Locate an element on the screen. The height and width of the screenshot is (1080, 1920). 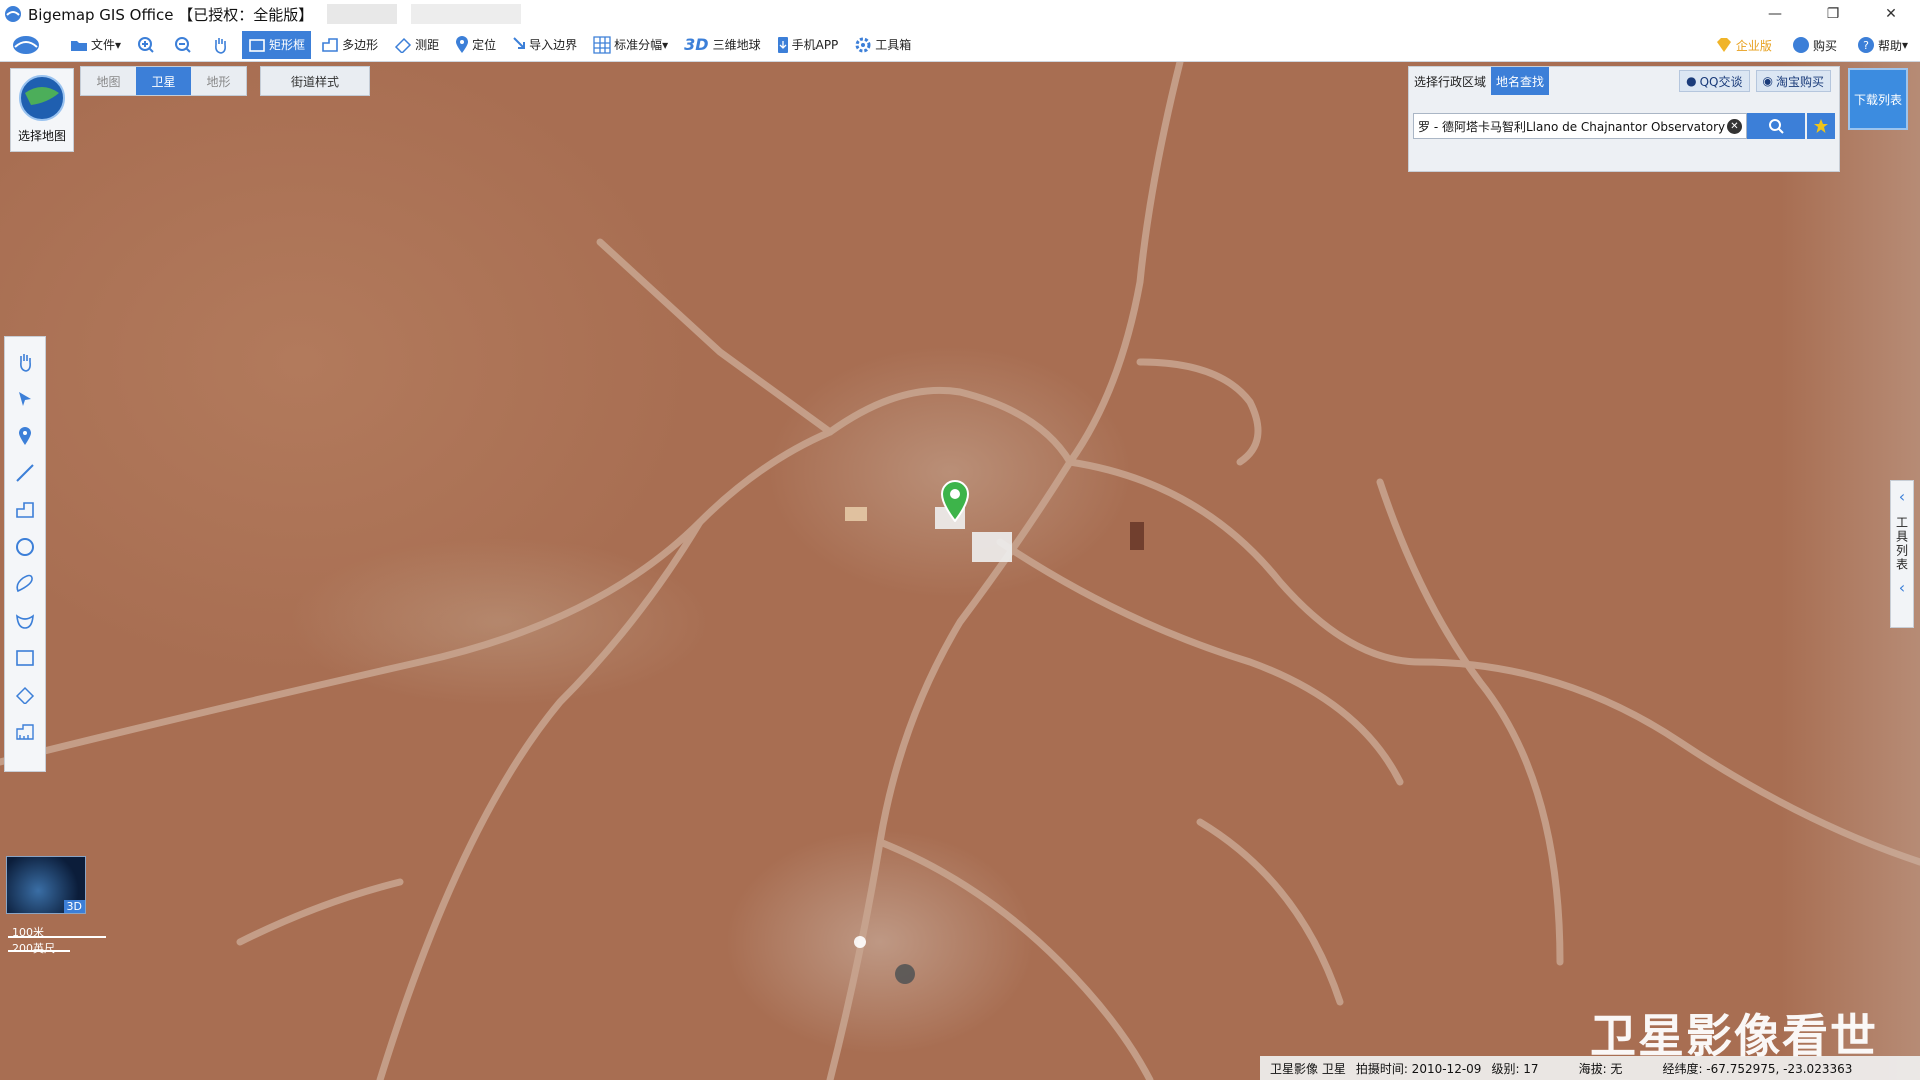
draw-point-tool is located at coordinates (25, 436).